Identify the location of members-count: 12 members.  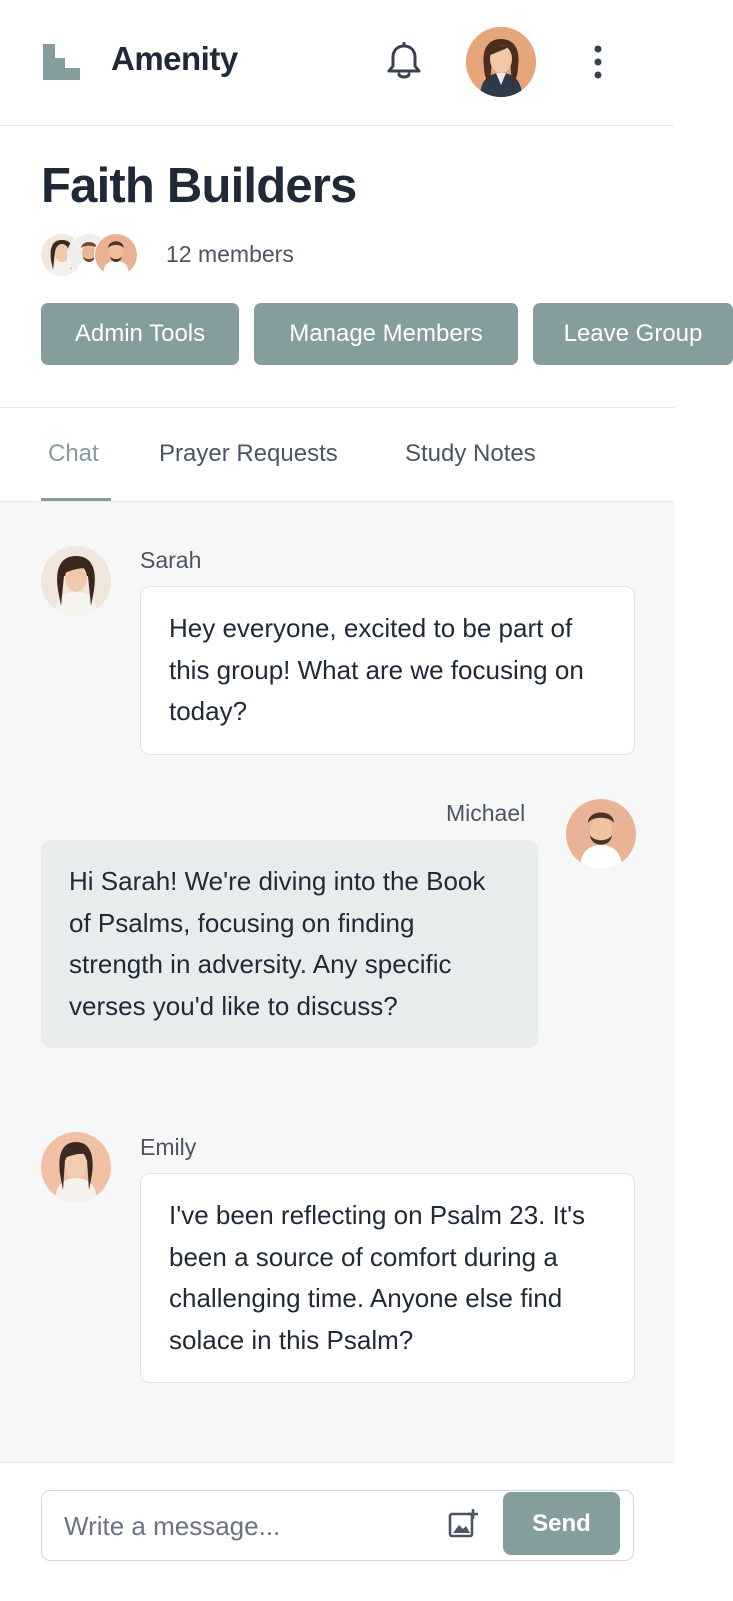
(230, 254).